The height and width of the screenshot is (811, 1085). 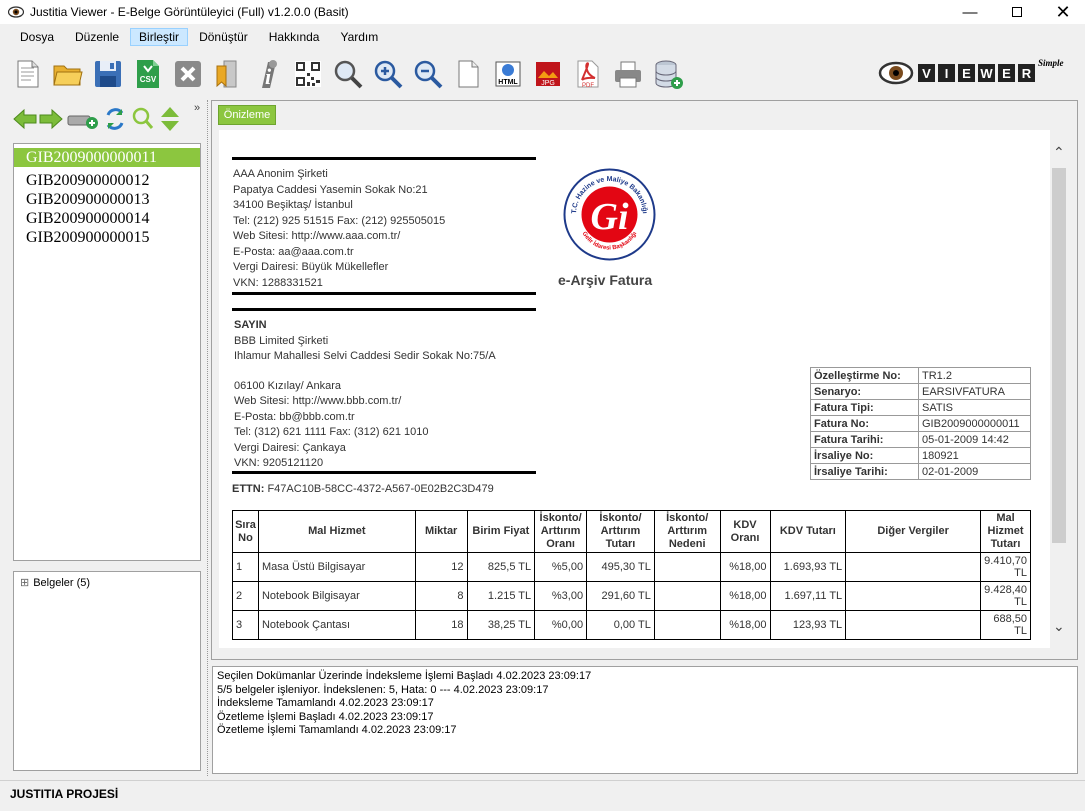 I want to click on eye-icon, so click(x=16, y=12).